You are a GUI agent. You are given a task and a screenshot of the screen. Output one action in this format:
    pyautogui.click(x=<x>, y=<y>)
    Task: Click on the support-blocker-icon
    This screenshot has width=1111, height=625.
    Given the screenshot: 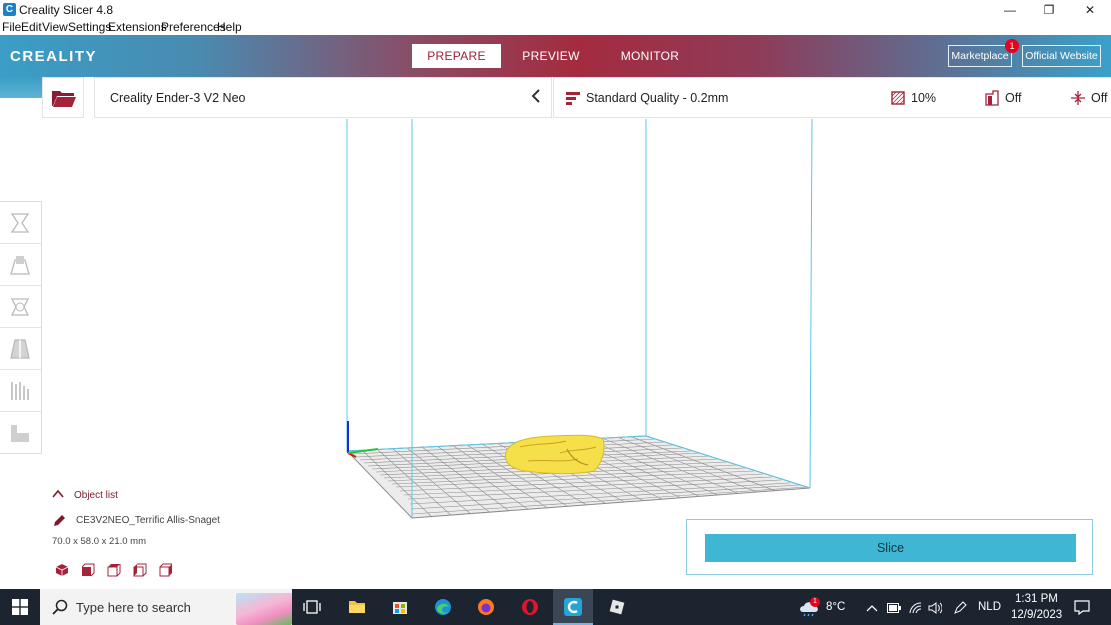 What is the action you would take?
    pyautogui.click(x=20, y=433)
    